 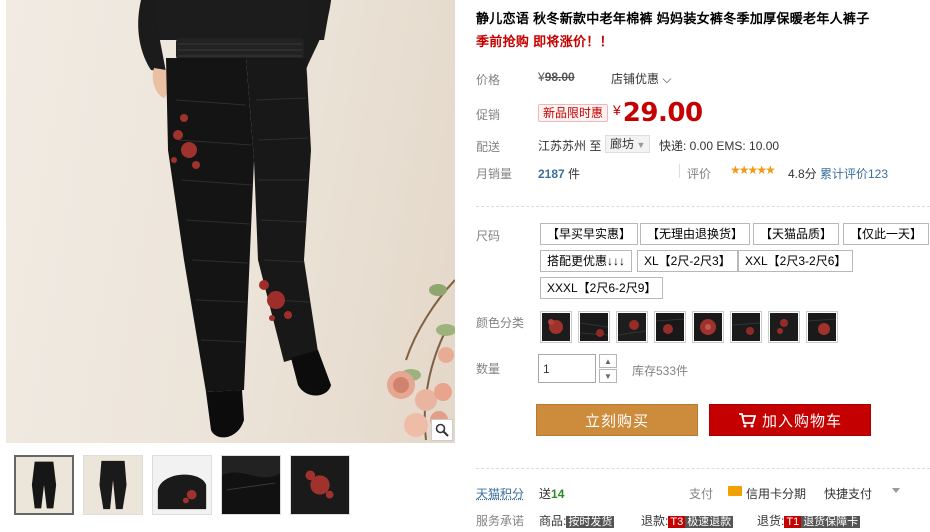 What do you see at coordinates (494, 174) in the screenshot?
I see `monthly-sales-label: 月销量` at bounding box center [494, 174].